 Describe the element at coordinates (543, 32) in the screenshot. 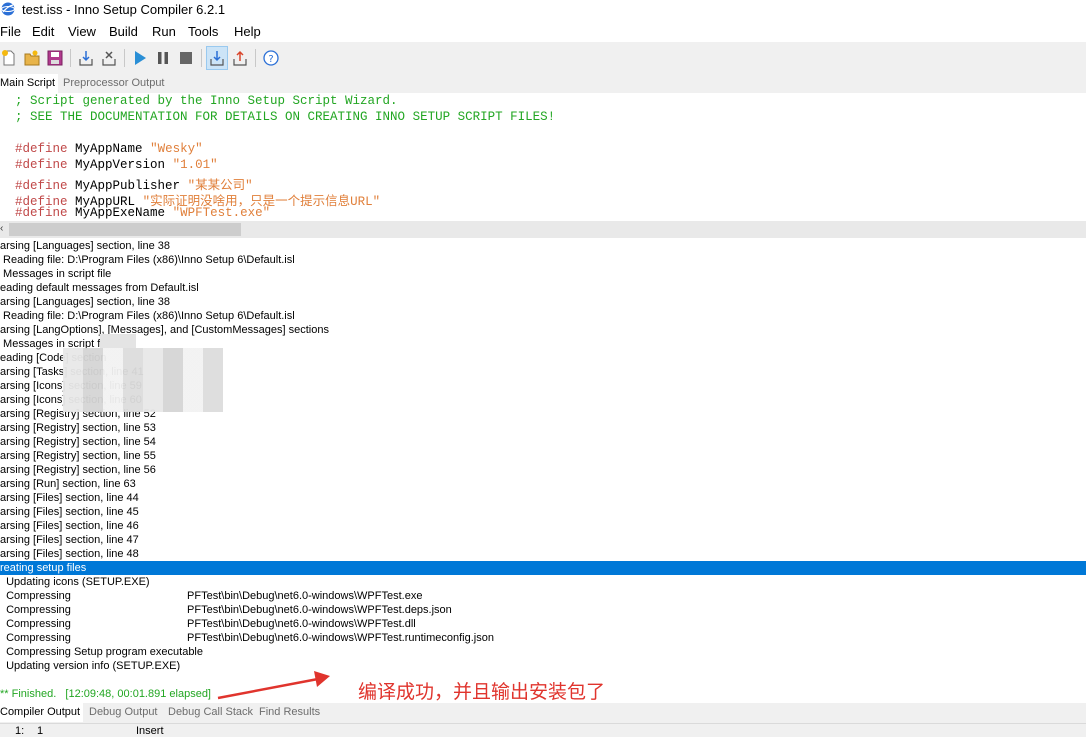

I see `menu-bar: File Edit View Build Run Tools Help` at that location.